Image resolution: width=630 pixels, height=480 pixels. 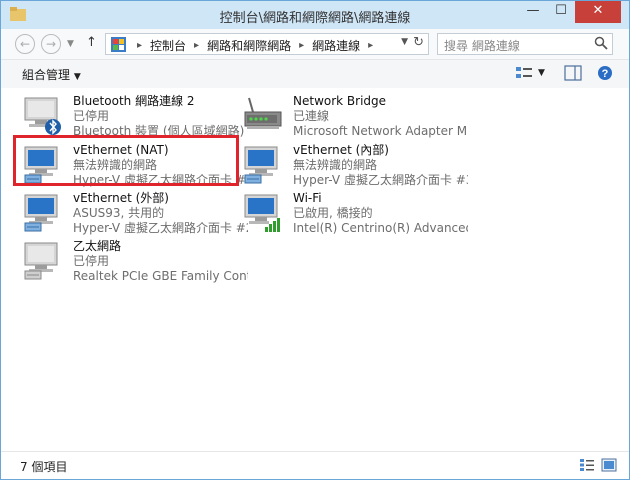 I want to click on breadcrumb-control-panel: 控制台, so click(x=168, y=45).